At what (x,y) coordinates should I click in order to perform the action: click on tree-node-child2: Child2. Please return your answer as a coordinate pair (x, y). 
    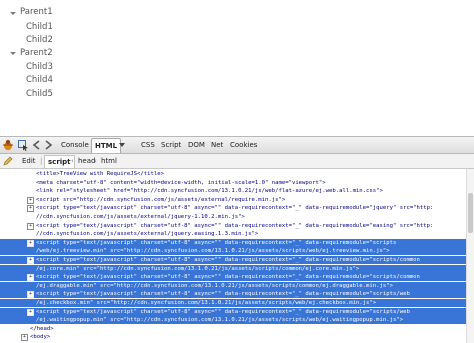
    Looking at the image, I should click on (39, 40).